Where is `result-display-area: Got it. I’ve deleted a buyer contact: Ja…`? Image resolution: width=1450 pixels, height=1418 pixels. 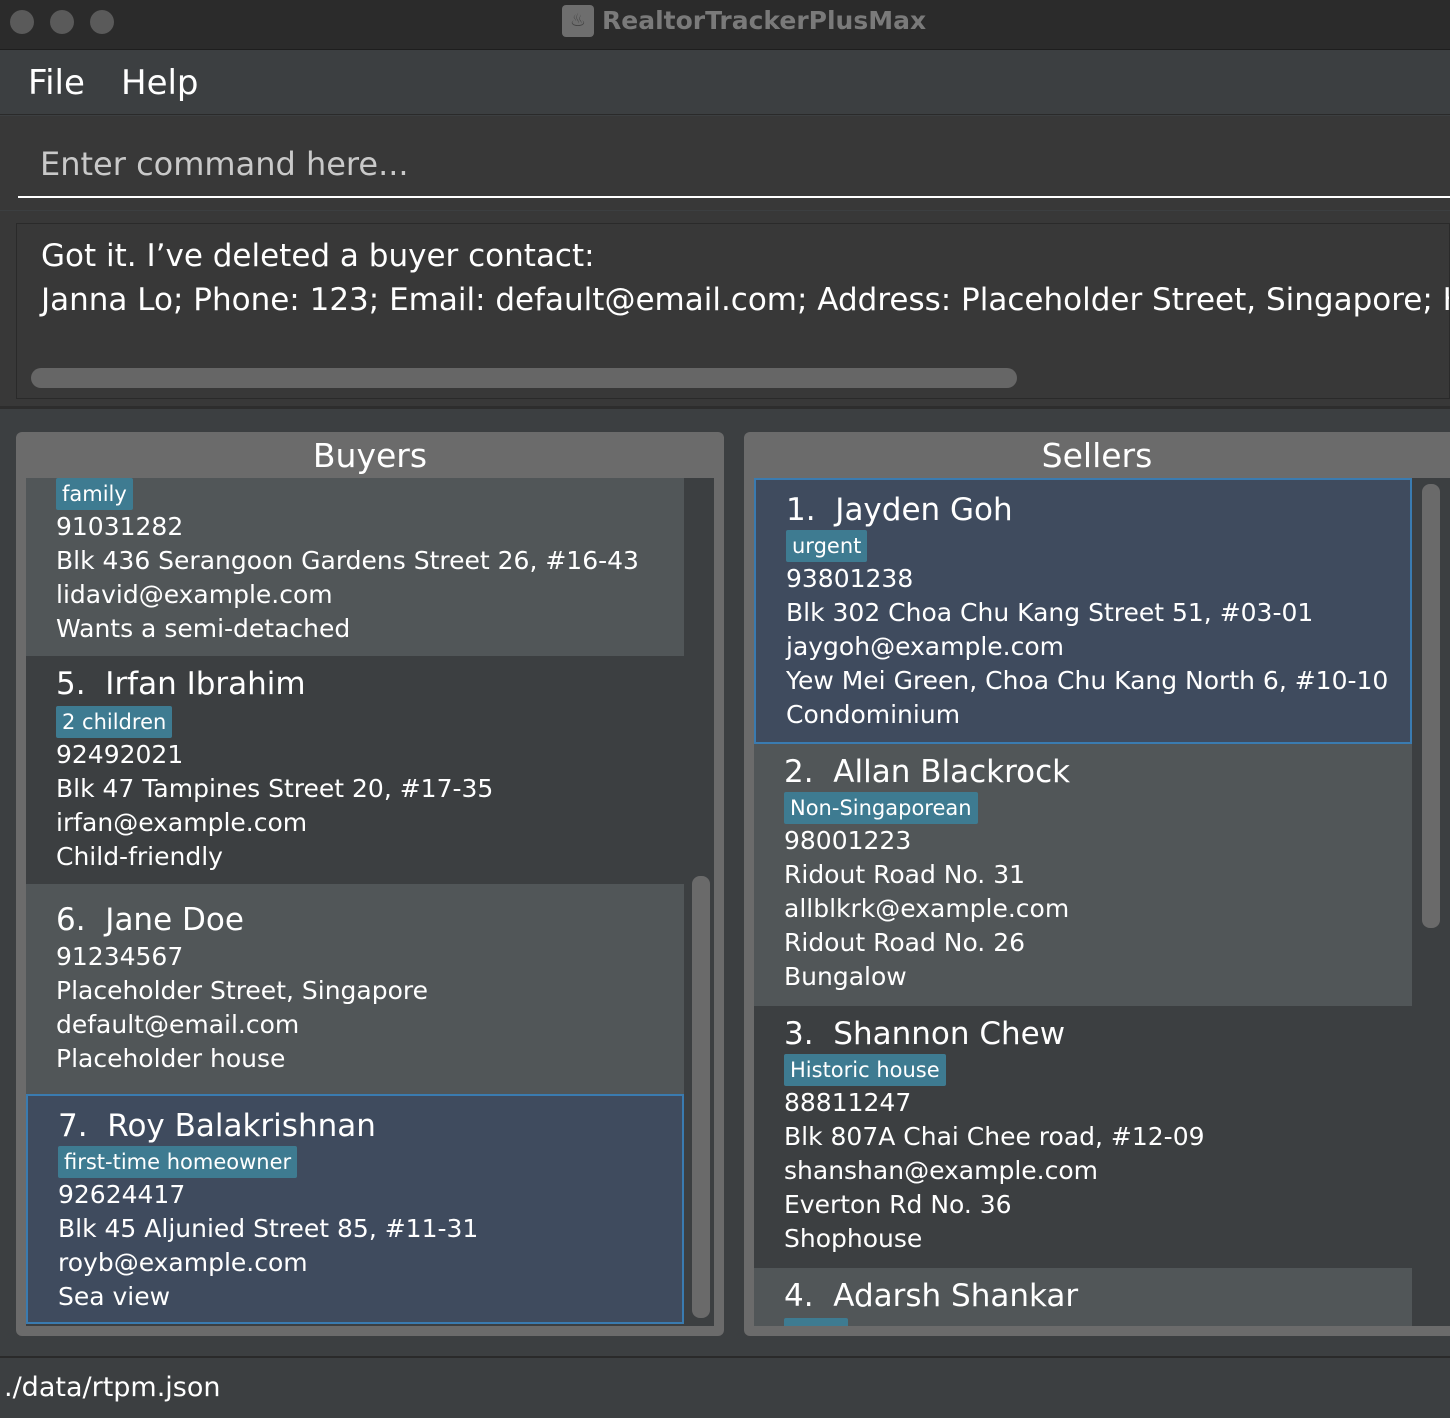
result-display-area: Got it. I’ve deleted a buyer contact: Ja… is located at coordinates (725, 310).